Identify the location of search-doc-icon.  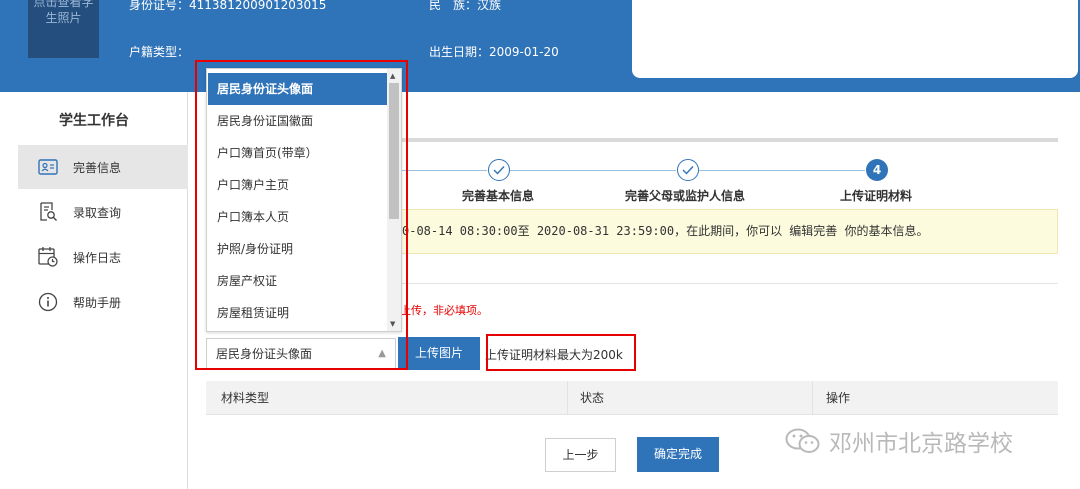
(48, 212).